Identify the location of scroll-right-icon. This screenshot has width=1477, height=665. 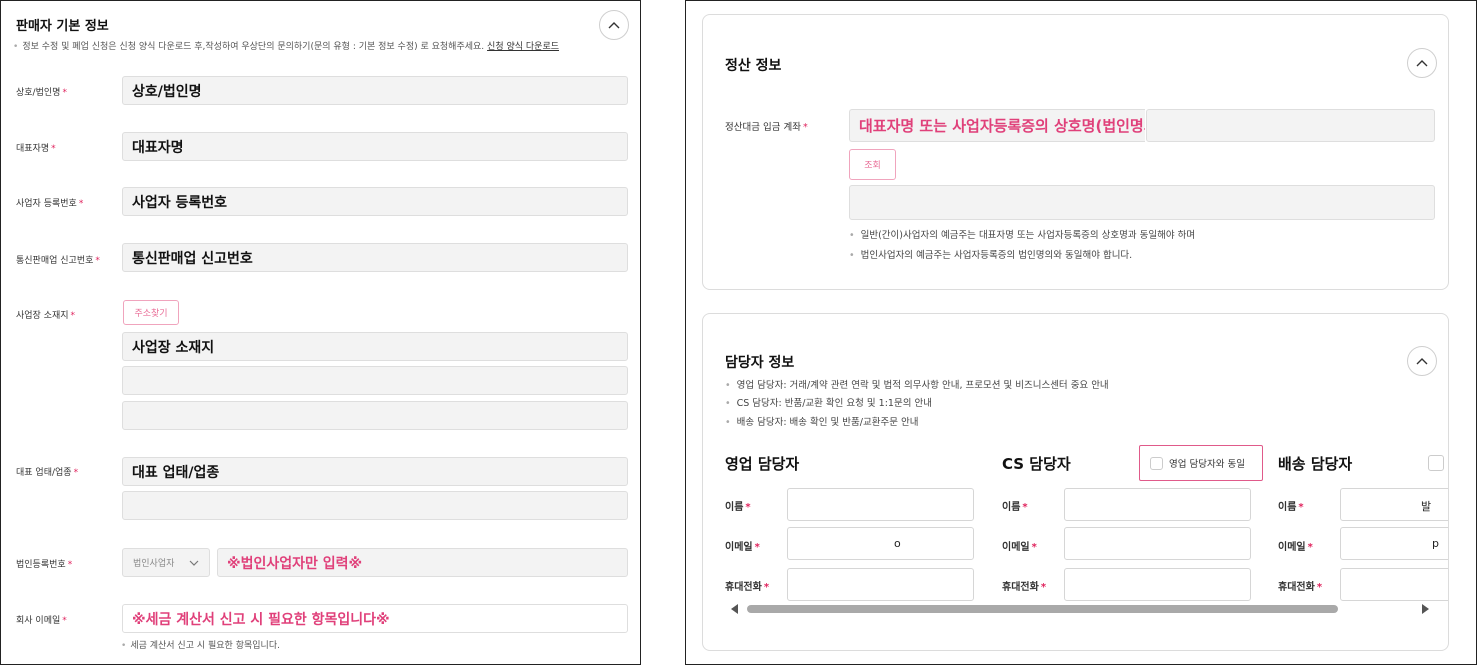
(1425, 609).